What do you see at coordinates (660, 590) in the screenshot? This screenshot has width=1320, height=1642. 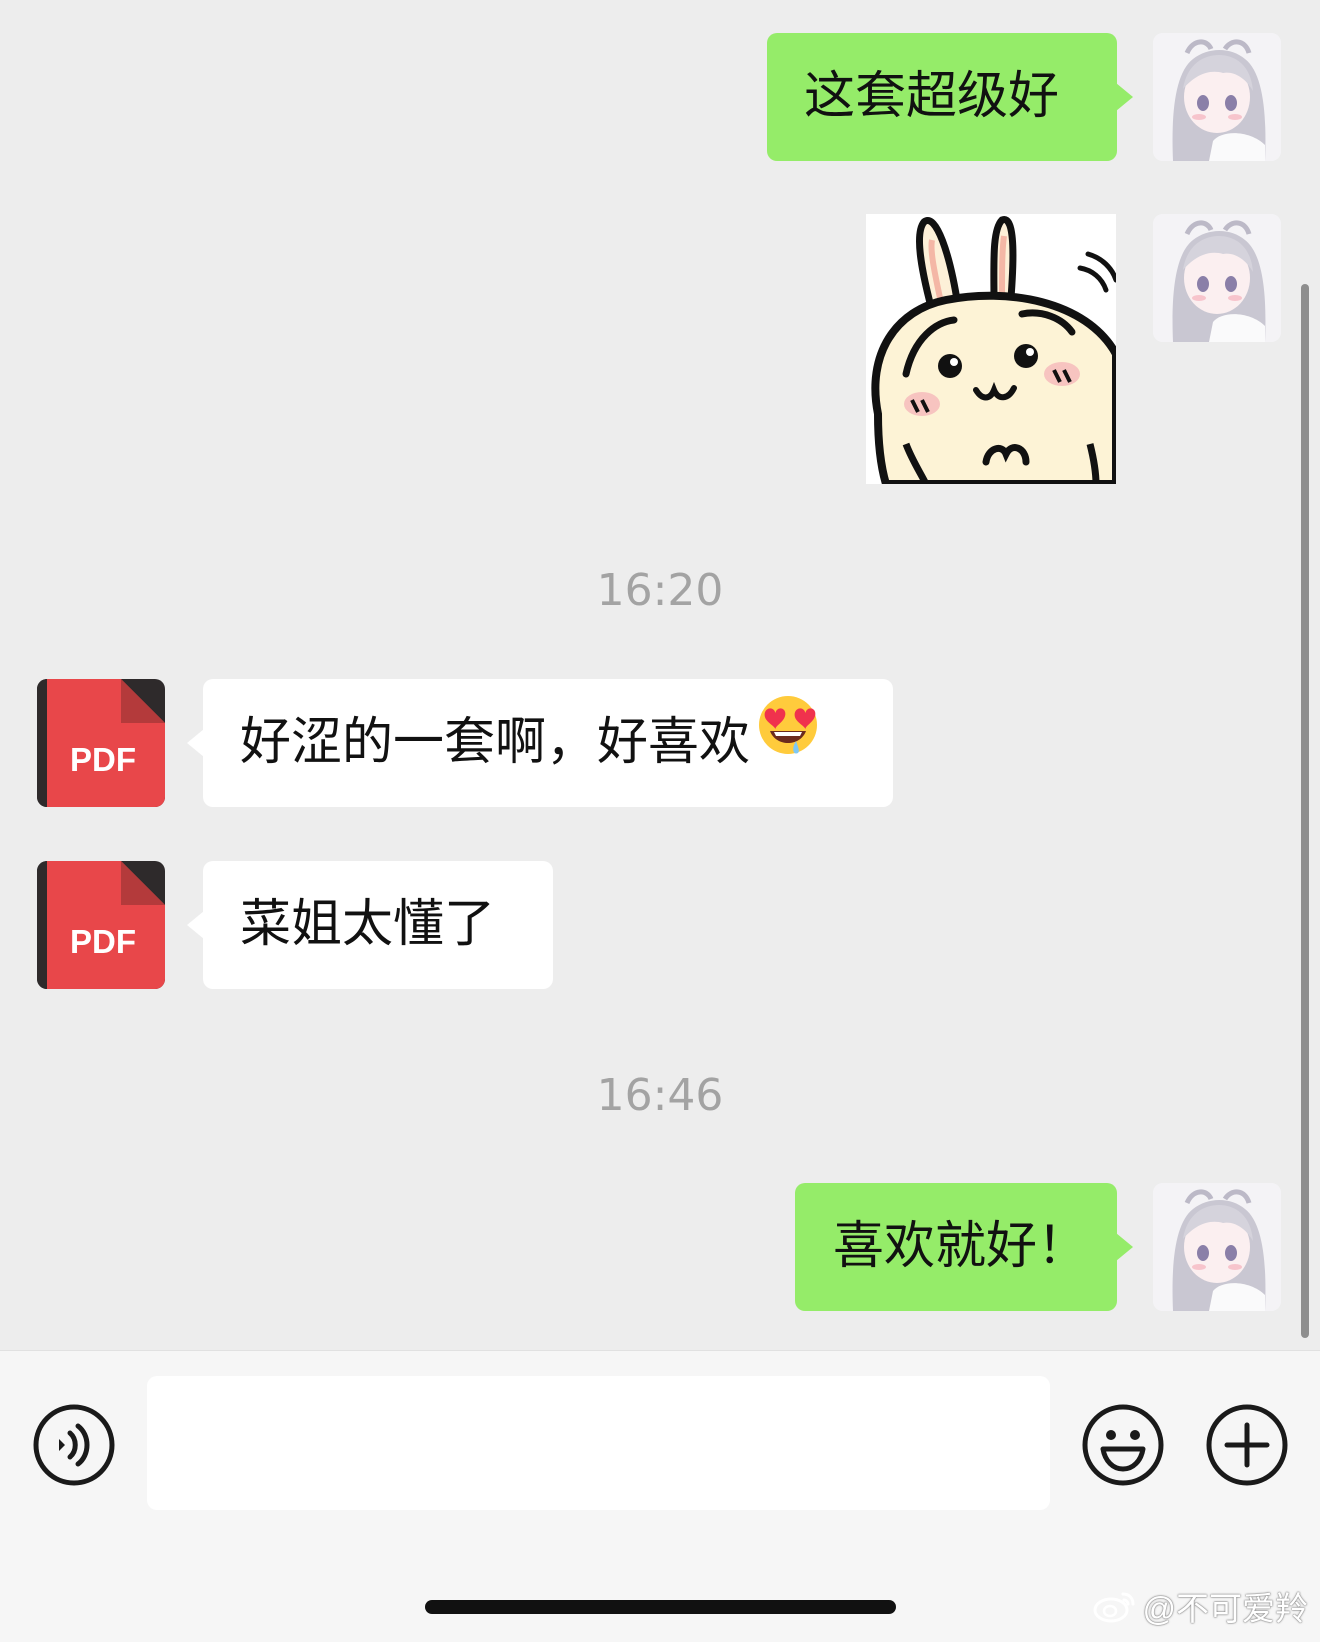 I see `timestamp: 16:20` at bounding box center [660, 590].